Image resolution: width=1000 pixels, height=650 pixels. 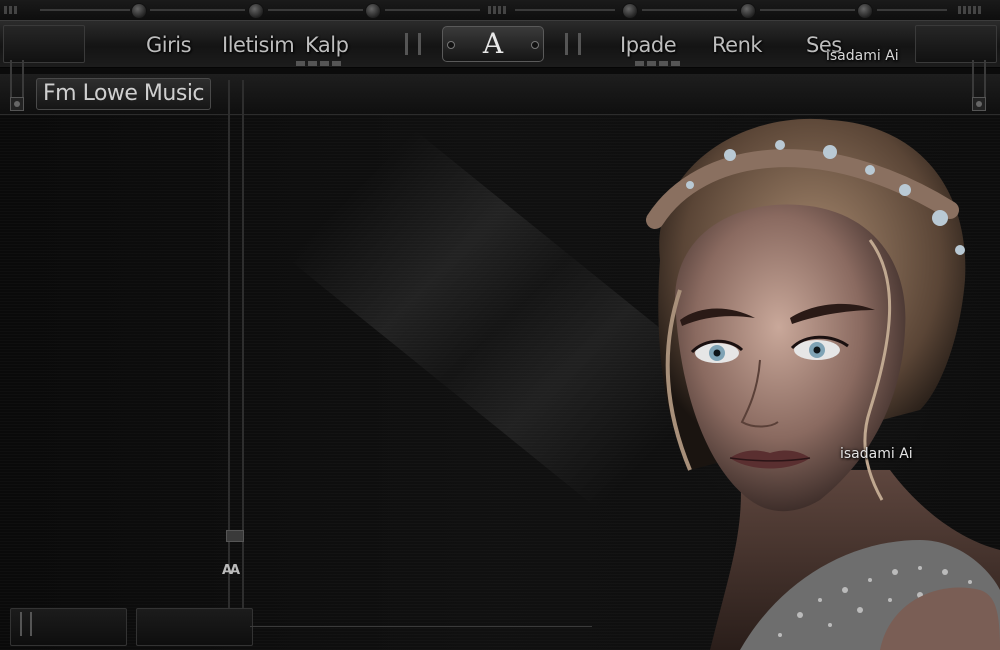 I want to click on rail-ticks-left, so click(x=10, y=10).